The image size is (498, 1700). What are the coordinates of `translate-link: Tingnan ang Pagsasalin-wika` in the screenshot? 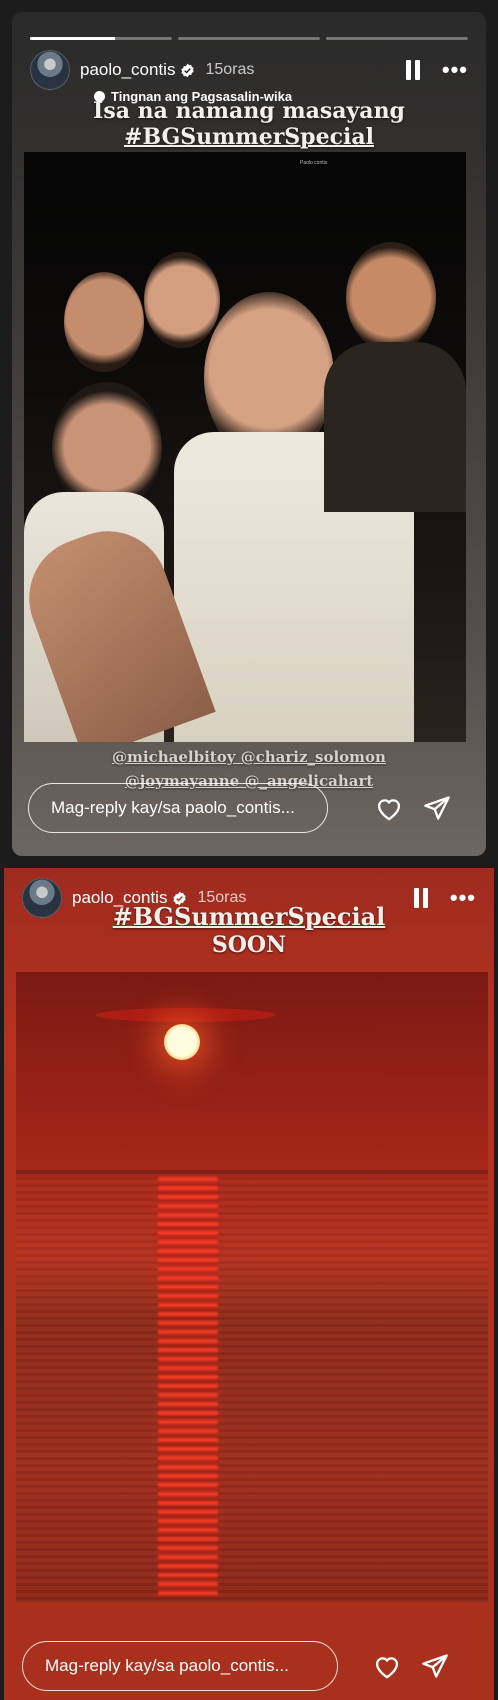 It's located at (193, 96).